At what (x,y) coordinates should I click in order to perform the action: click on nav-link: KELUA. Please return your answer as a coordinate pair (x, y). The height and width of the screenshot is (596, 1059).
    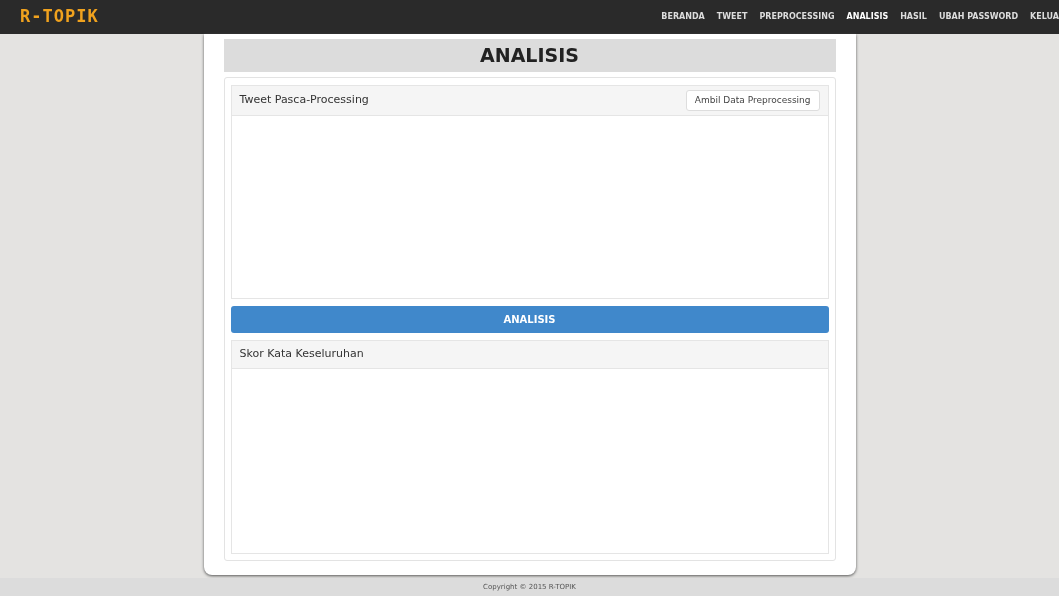
    Looking at the image, I should click on (1044, 17).